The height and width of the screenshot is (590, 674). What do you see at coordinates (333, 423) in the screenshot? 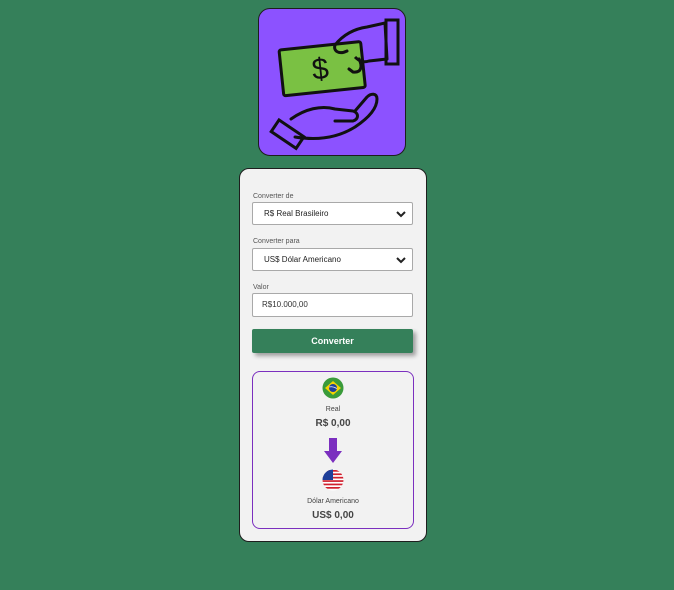
I see `from-currency-amount: R$ 0,00` at bounding box center [333, 423].